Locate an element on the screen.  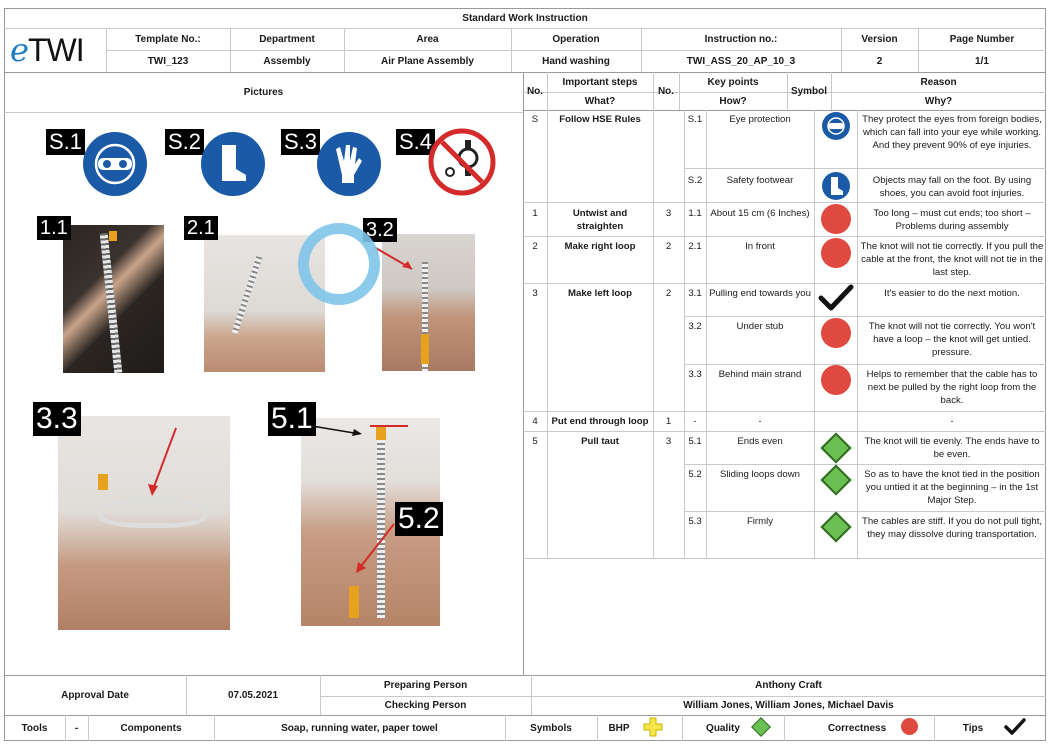
safety-gloves-sign-icon is located at coordinates (349, 164).